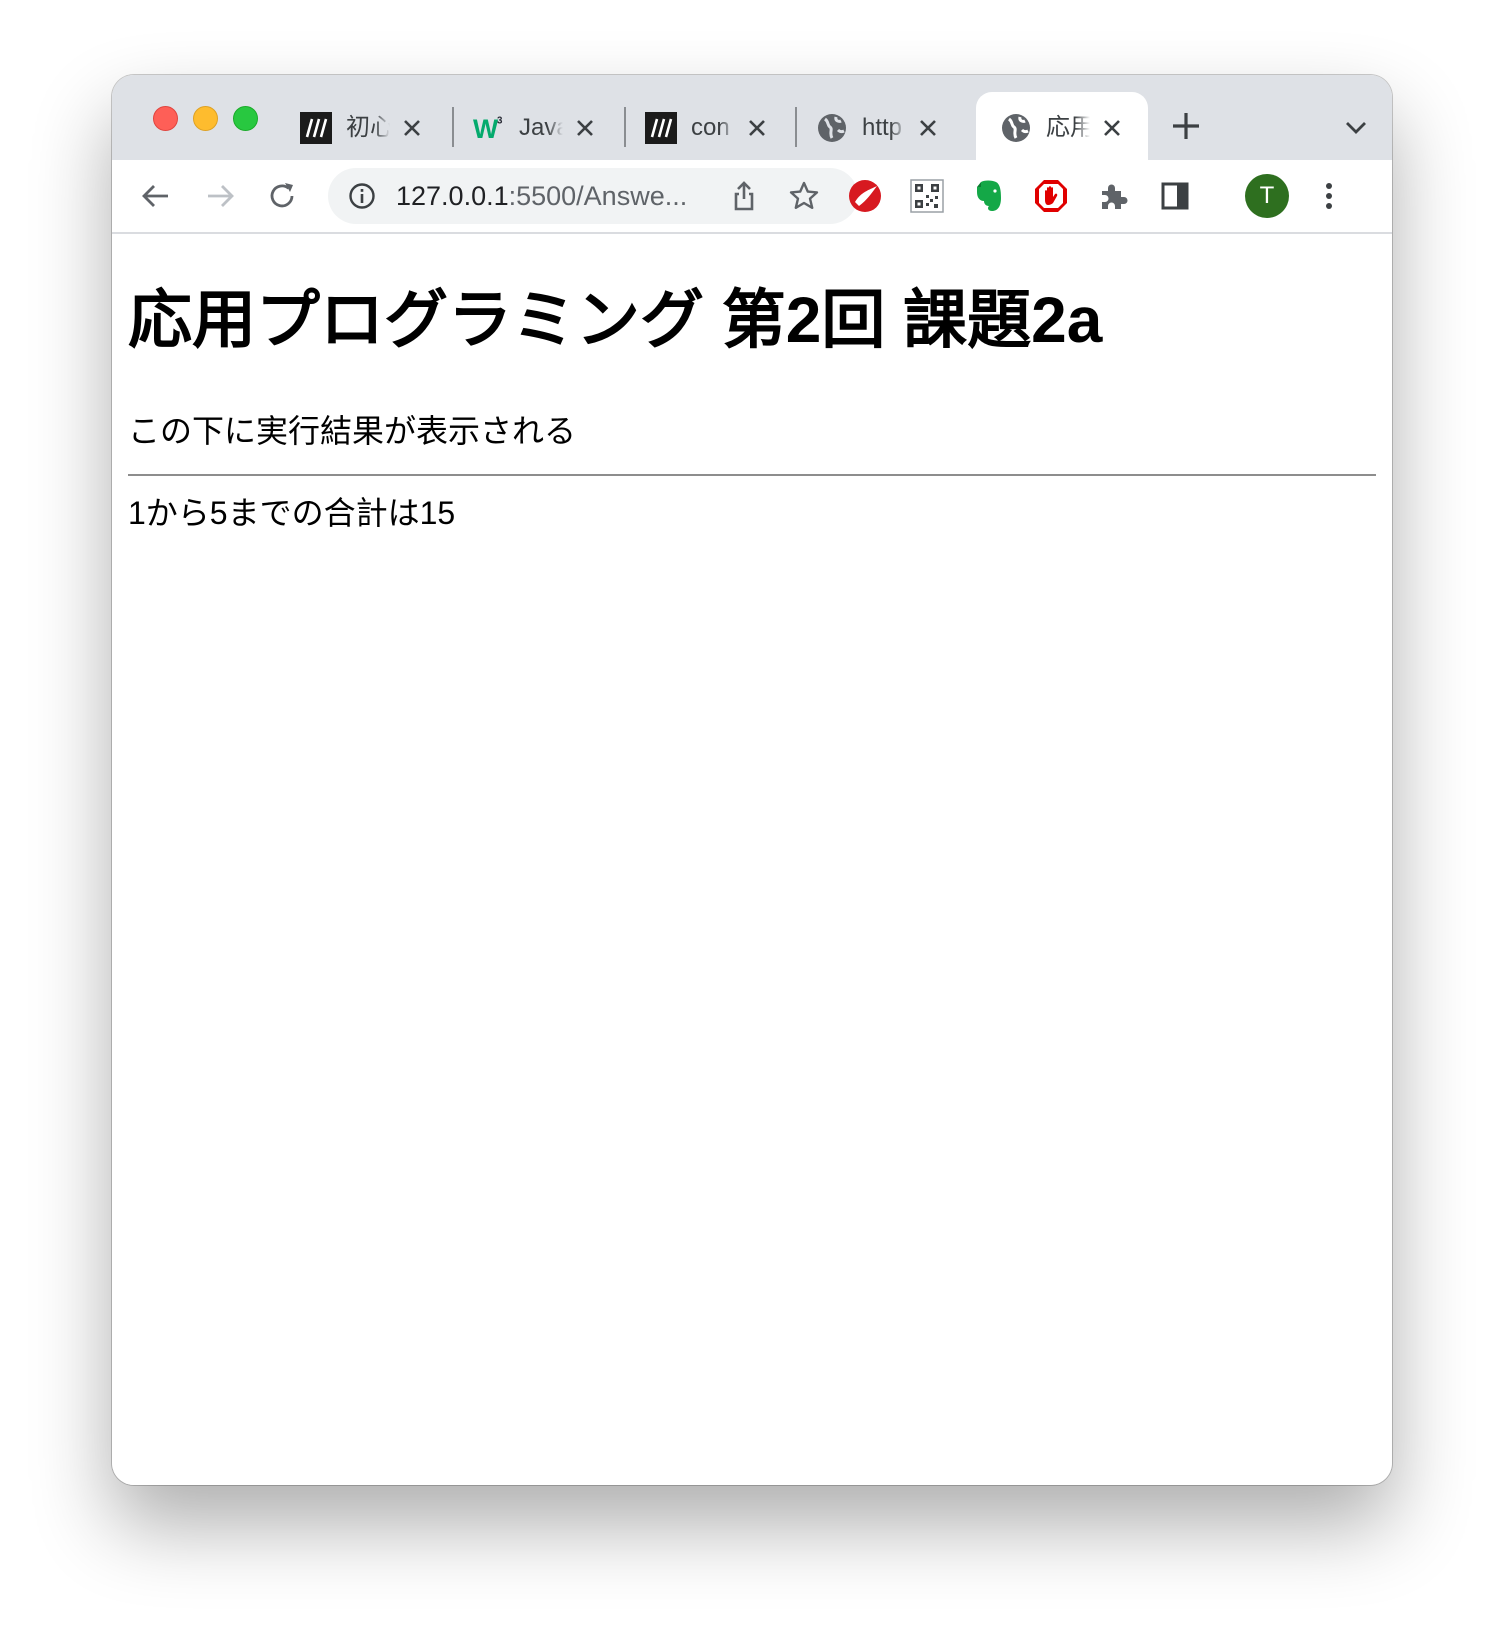 The image size is (1504, 1632). I want to click on tab-title: 応用, so click(1068, 127).